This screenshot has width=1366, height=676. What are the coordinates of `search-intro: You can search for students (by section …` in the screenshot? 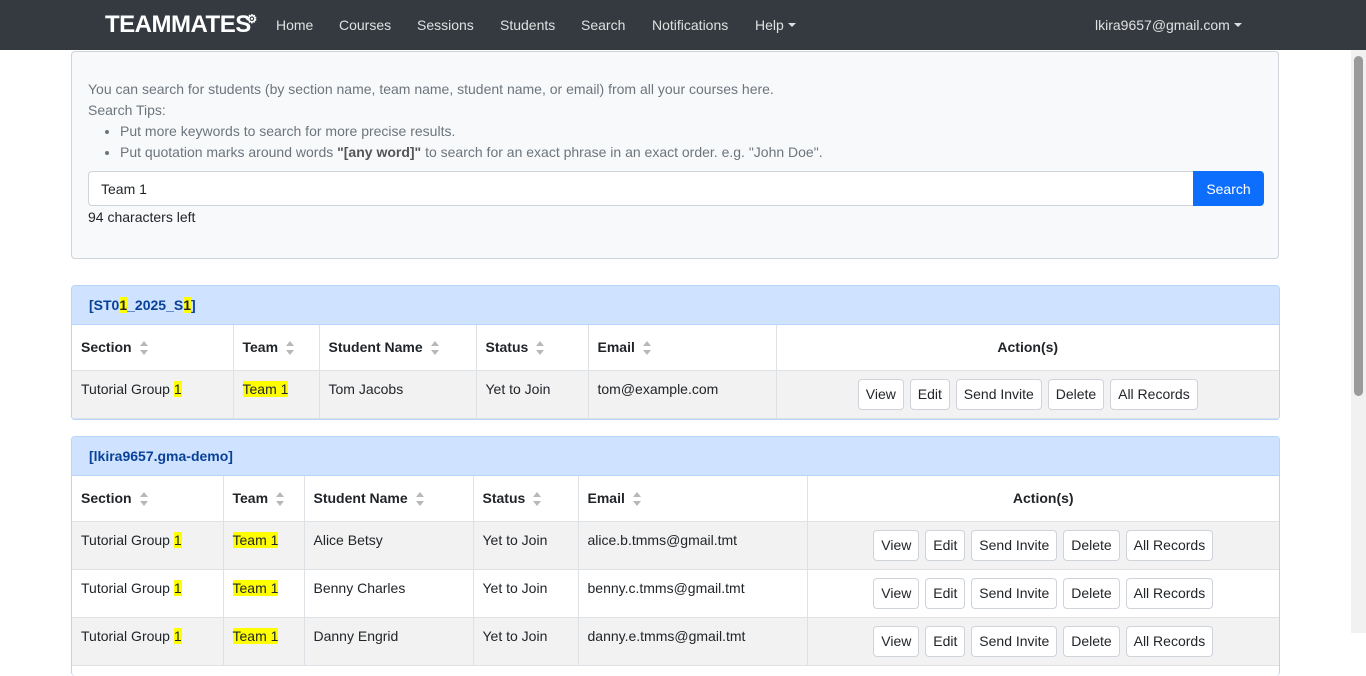 It's located at (431, 89).